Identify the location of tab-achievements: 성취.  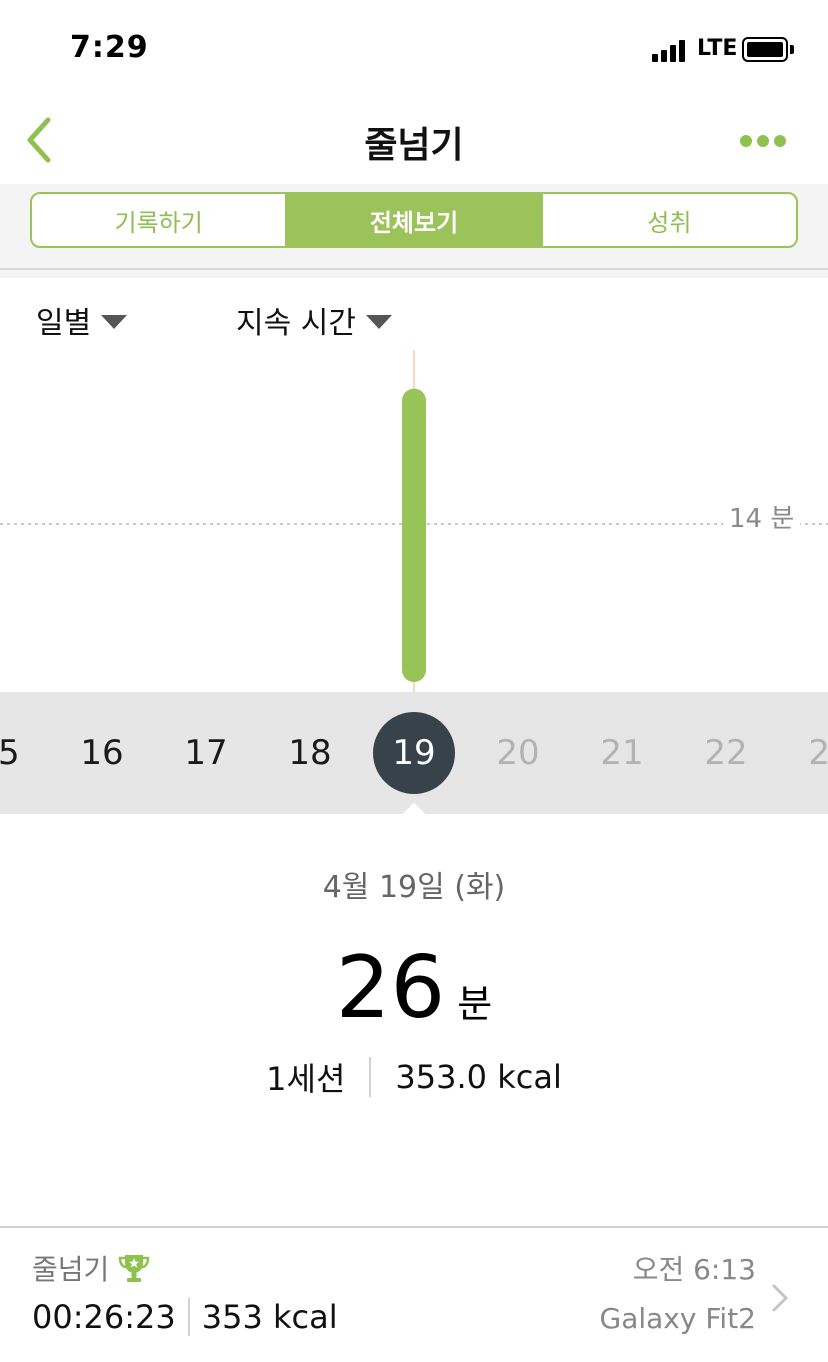
(668, 220).